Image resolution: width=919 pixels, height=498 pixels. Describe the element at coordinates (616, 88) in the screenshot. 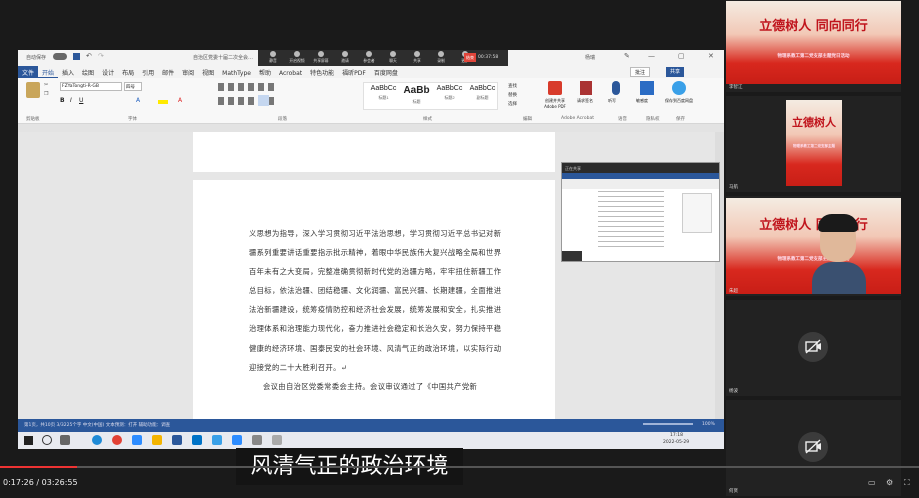

I see `dictate-icon` at that location.